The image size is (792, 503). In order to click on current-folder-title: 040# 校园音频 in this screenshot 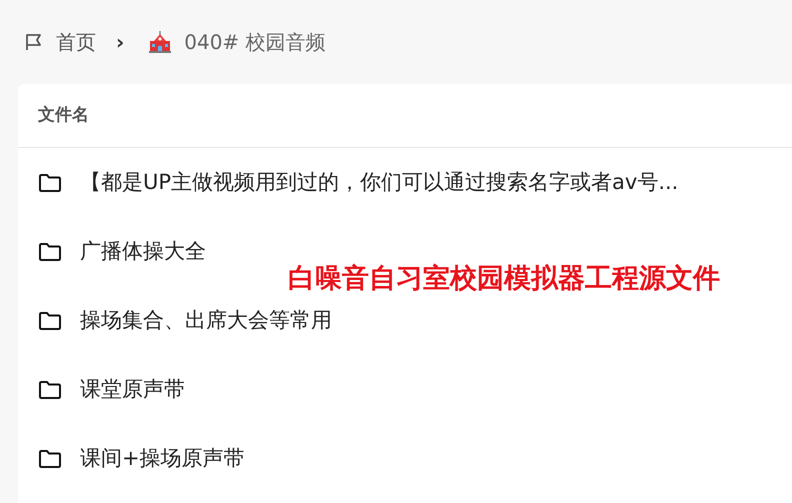, I will do `click(255, 42)`.